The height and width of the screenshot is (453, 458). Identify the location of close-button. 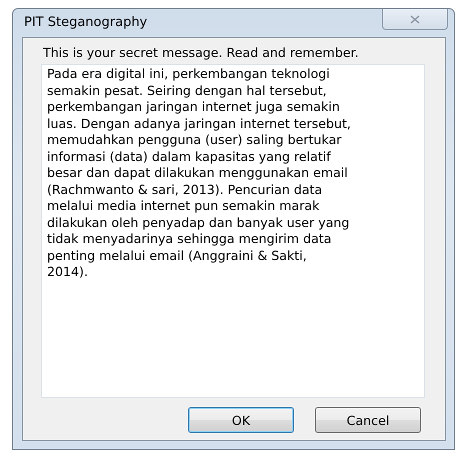
(415, 19).